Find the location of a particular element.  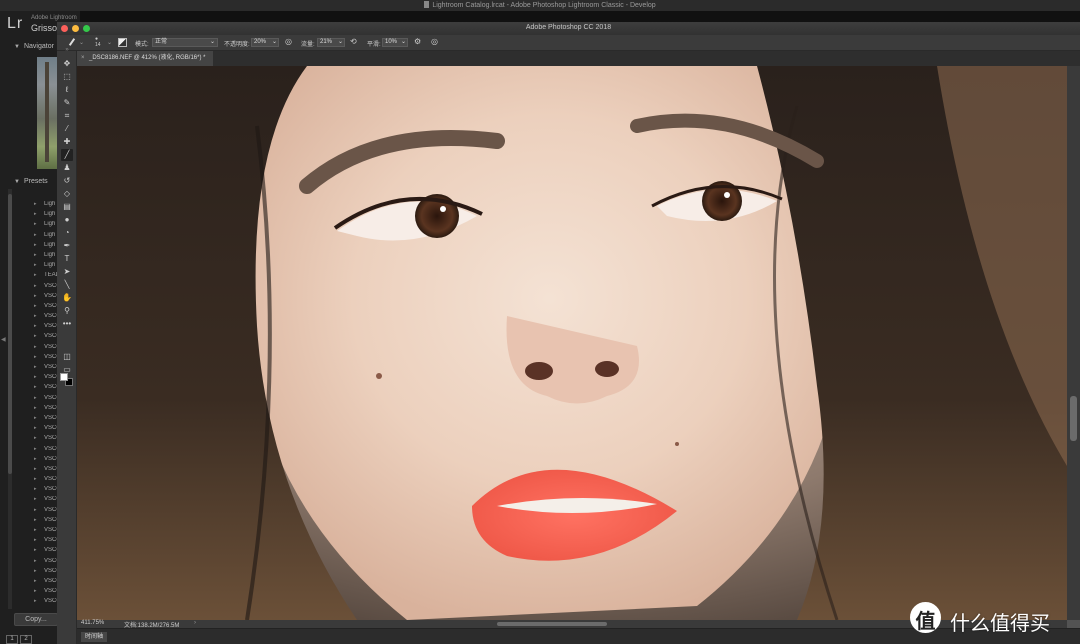

type-icon: T is located at coordinates (67, 259).